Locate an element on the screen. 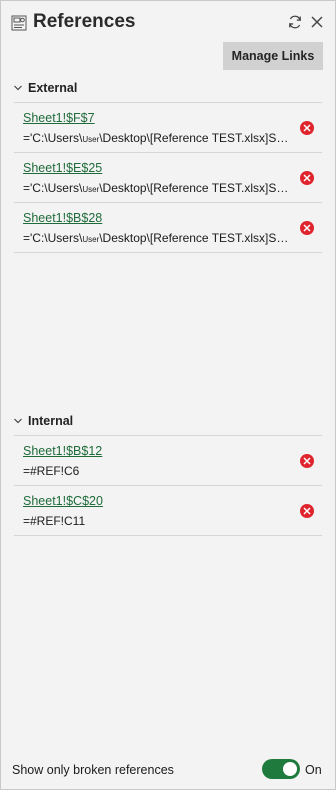 This screenshot has width=336, height=790. toggle-state-label: On is located at coordinates (313, 770).